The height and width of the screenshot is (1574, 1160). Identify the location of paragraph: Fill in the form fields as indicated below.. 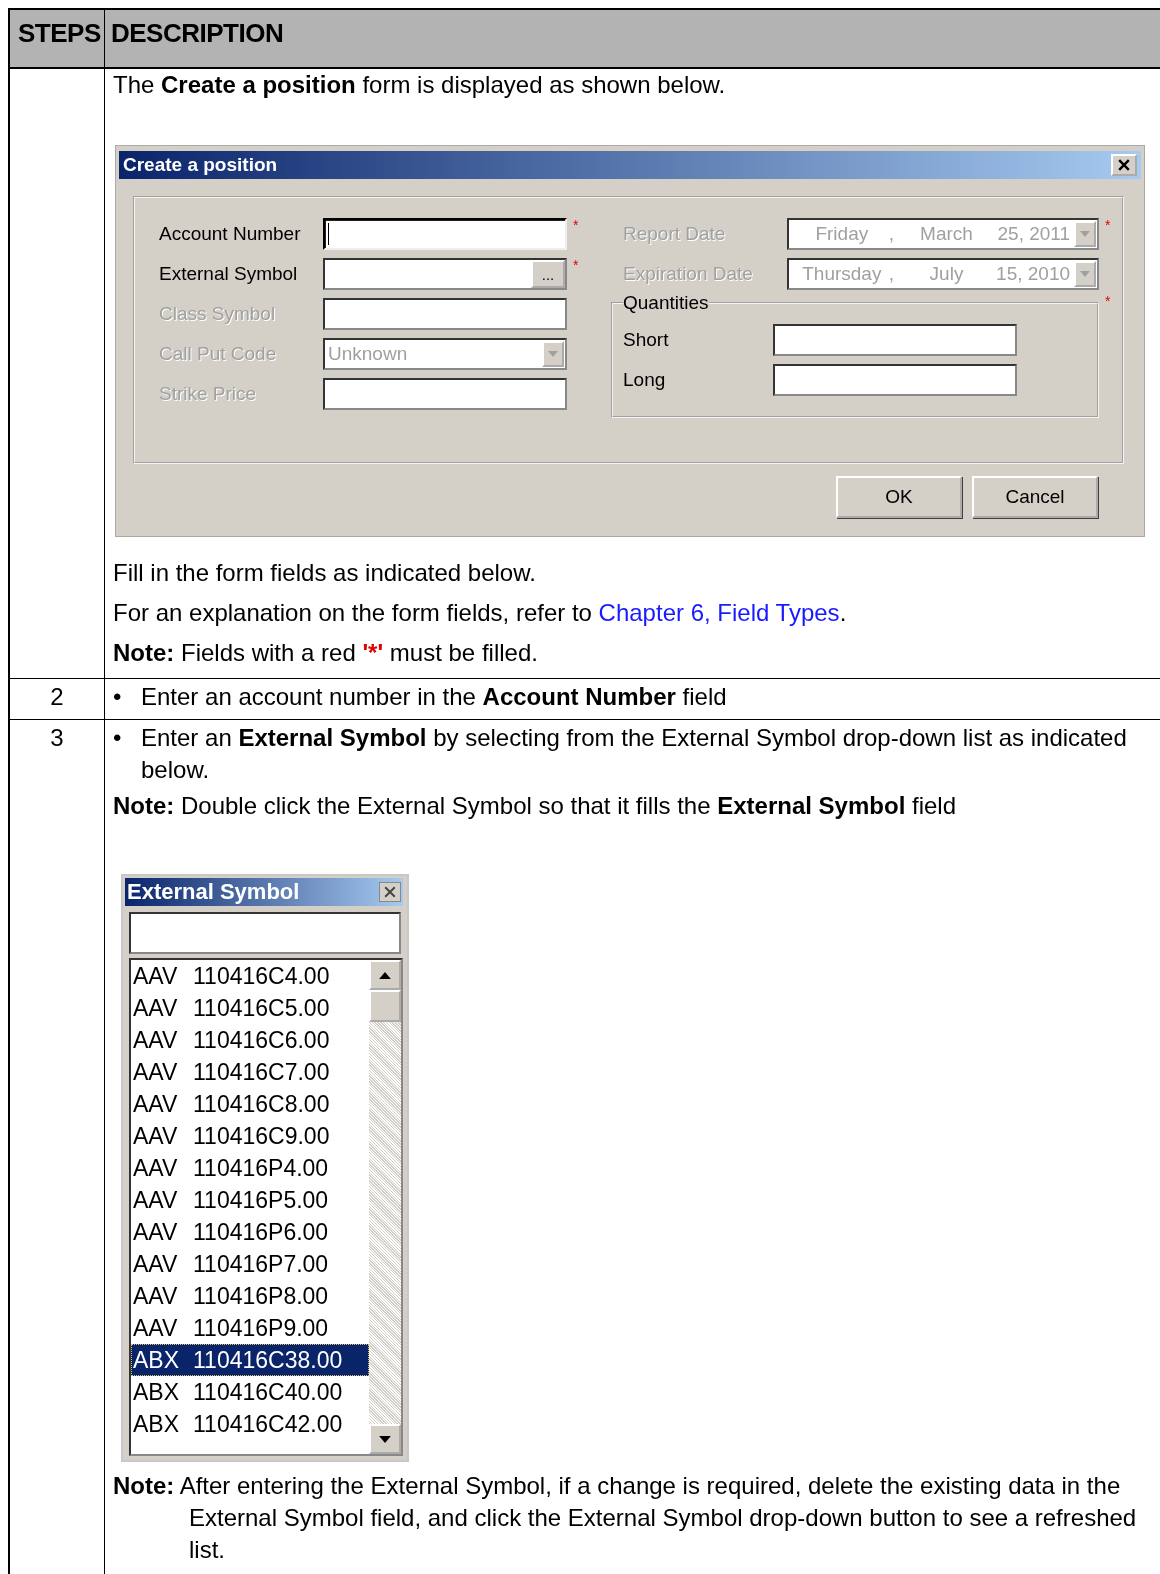
(325, 573).